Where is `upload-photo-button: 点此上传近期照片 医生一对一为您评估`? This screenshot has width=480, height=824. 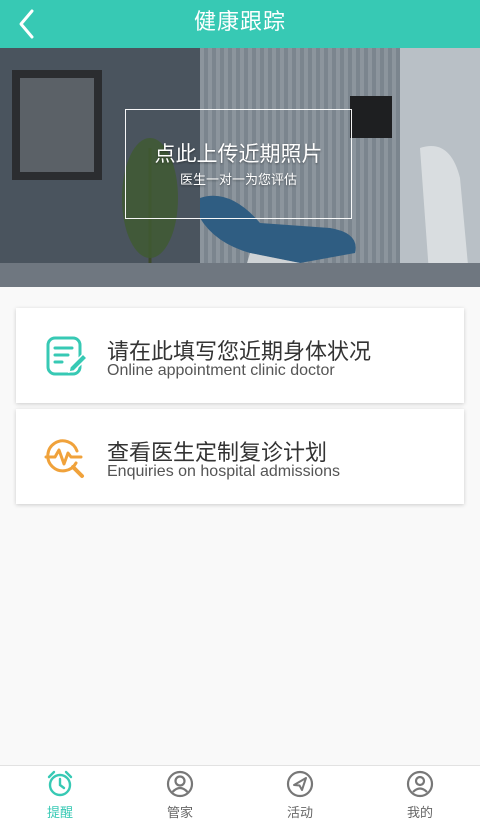
upload-photo-button: 点此上传近期照片 医生一对一为您评估 is located at coordinates (238, 164).